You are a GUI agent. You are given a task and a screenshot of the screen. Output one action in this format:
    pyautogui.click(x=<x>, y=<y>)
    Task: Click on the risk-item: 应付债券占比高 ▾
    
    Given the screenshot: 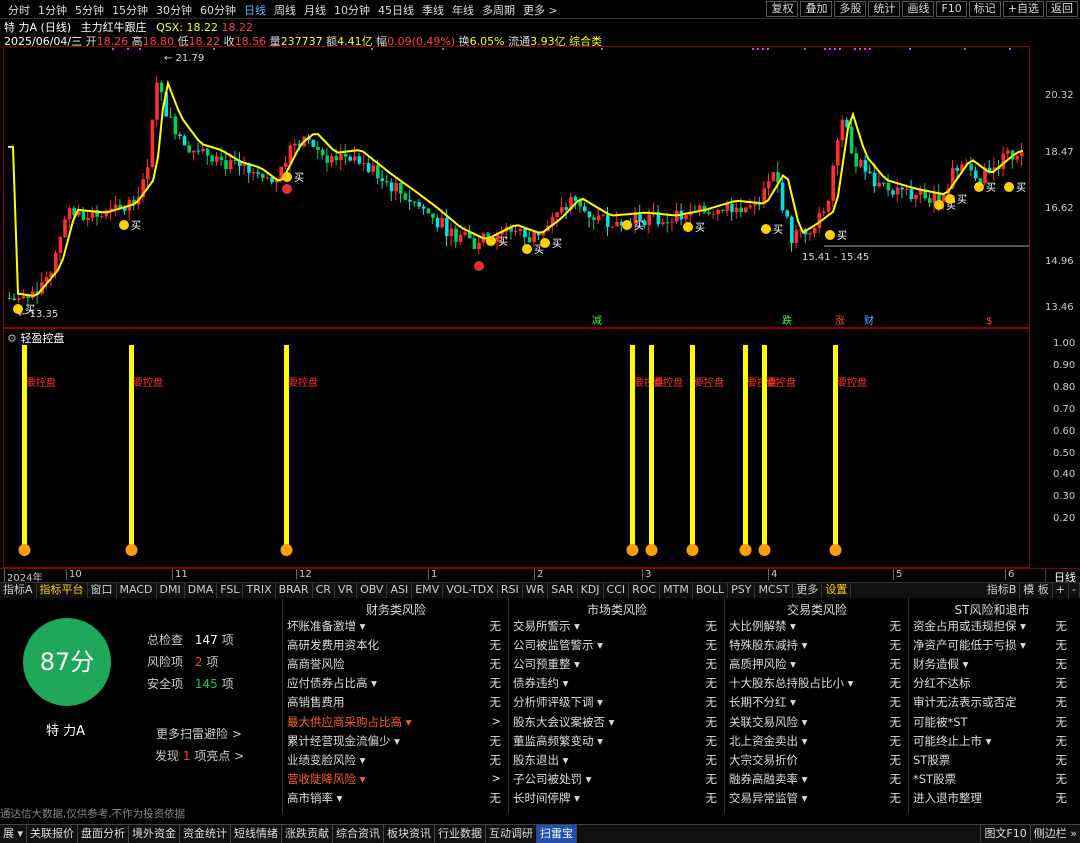 What is the action you would take?
    pyautogui.click(x=332, y=683)
    